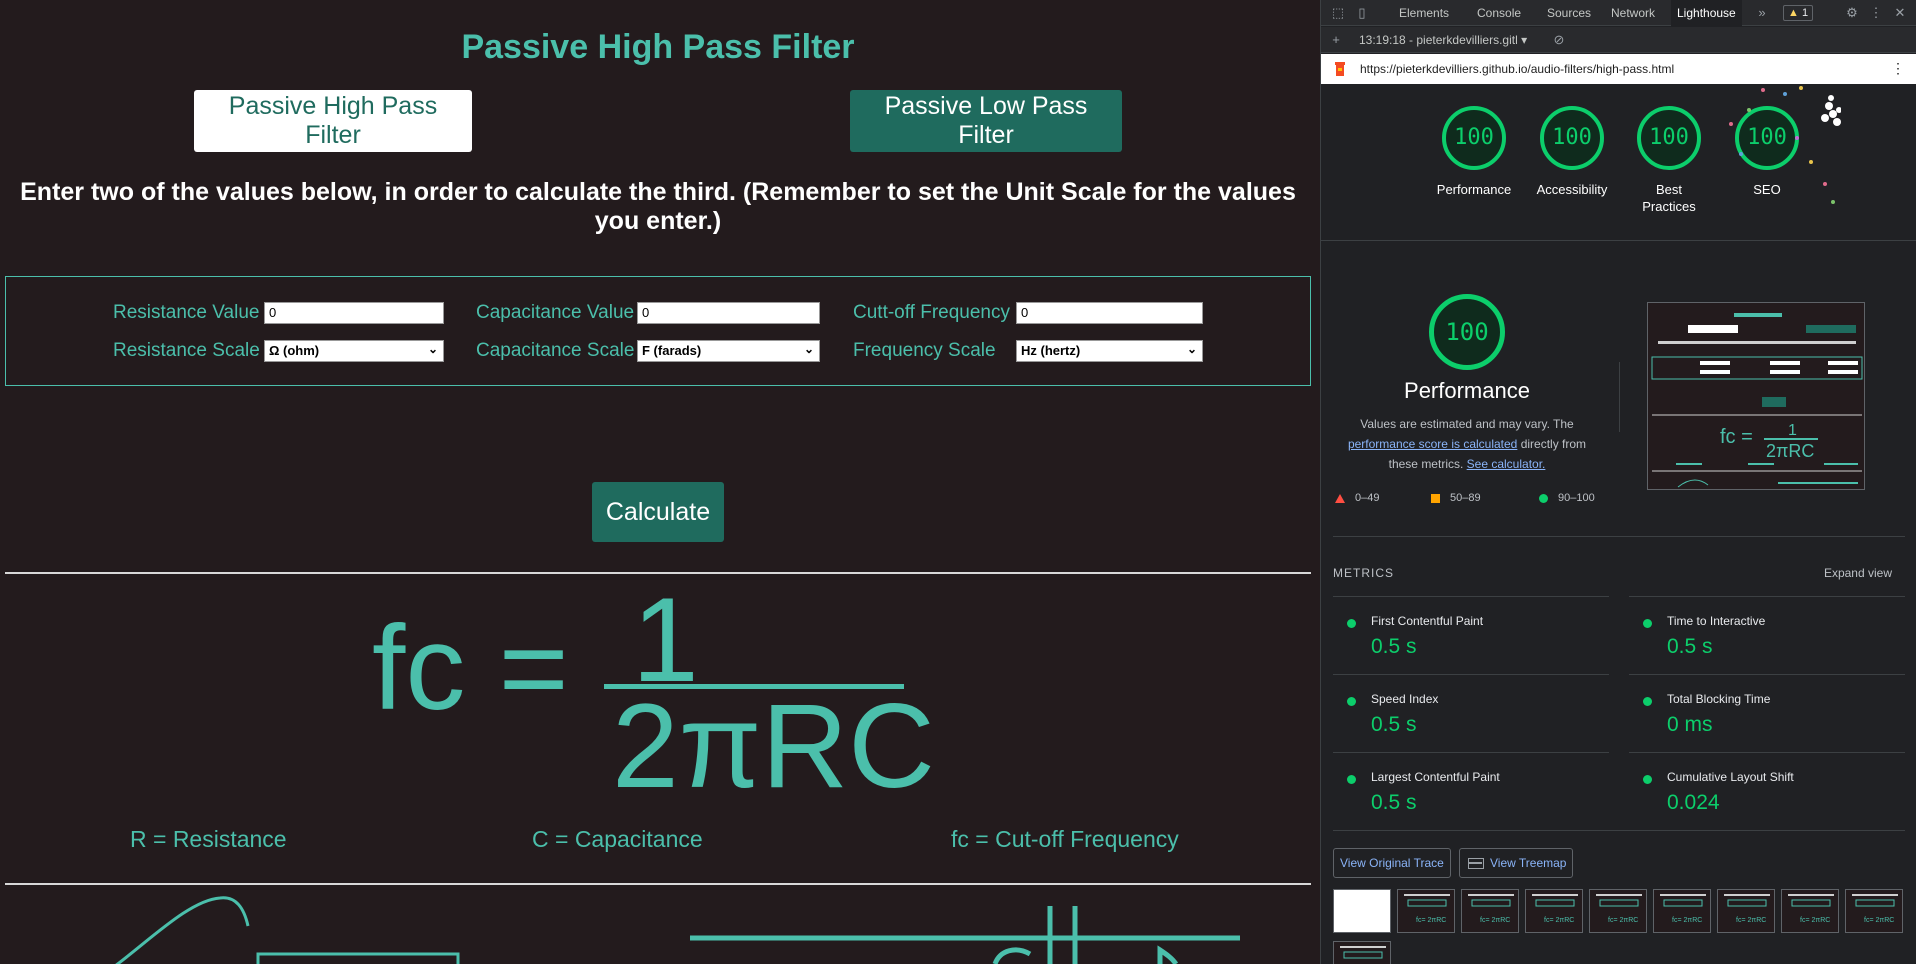 This screenshot has width=1916, height=964. Describe the element at coordinates (1435, 777) in the screenshot. I see `metric-name: Largest Contentful Paint` at that location.